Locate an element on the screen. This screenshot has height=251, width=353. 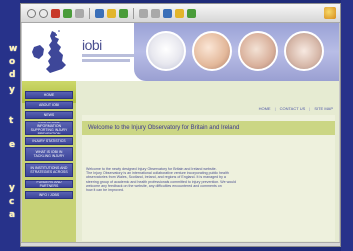
nav-item-info-jobs: INFO / JOBS is located at coordinates (49, 195).